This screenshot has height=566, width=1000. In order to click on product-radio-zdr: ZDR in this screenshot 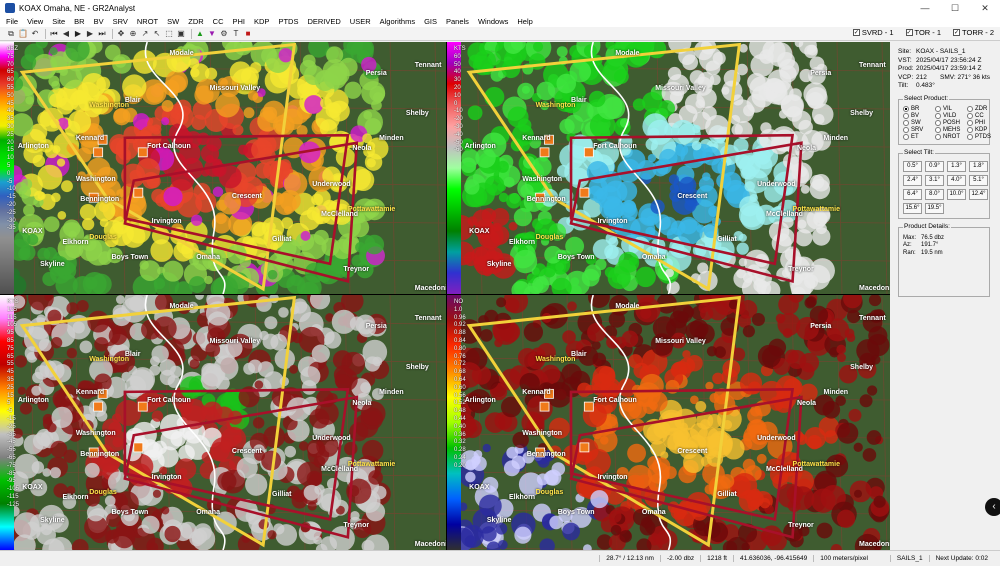, I will do `click(981, 108)`.